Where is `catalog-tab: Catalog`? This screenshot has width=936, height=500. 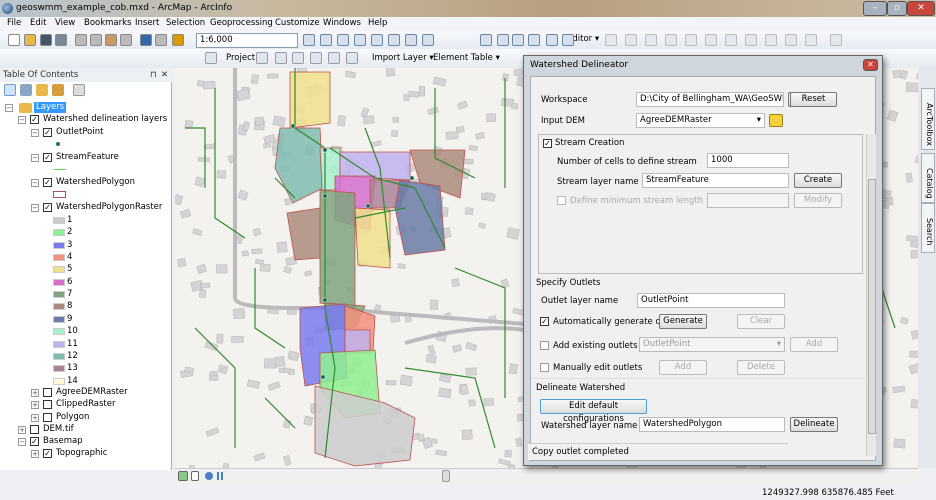 catalog-tab: Catalog is located at coordinates (928, 178).